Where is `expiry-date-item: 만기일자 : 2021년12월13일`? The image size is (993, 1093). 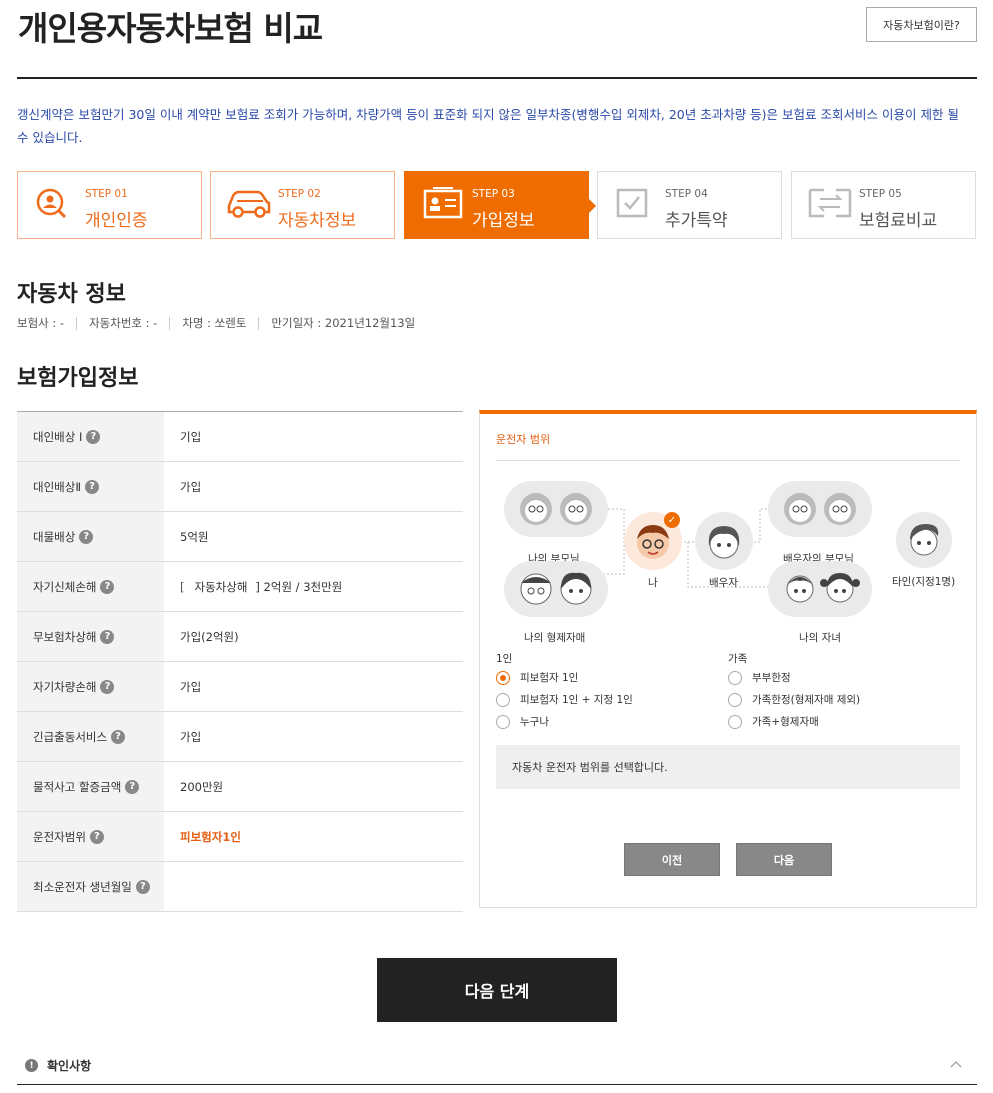
expiry-date-item: 만기일자 : 2021년12월13일 is located at coordinates (342, 323).